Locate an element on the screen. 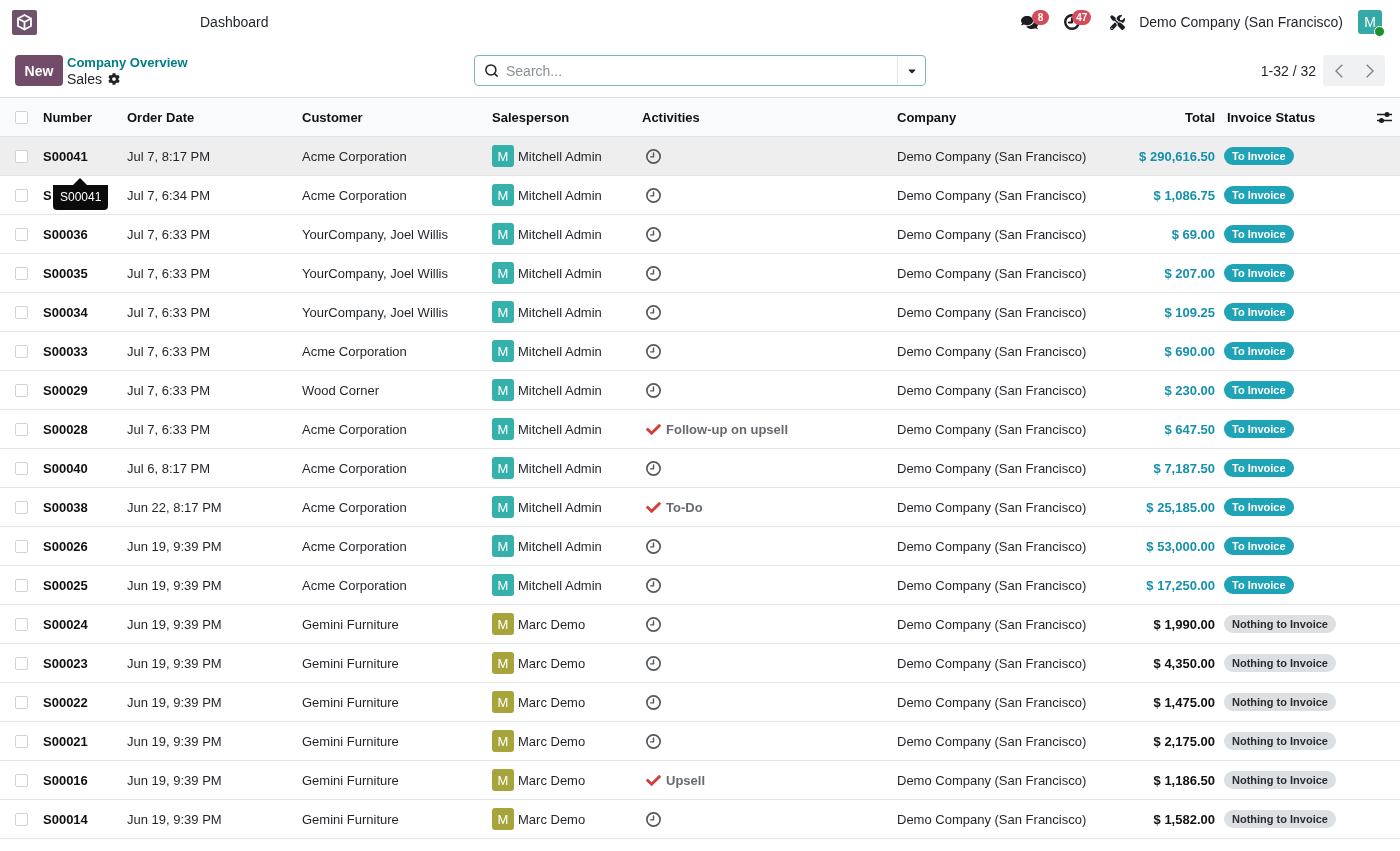  column-header: Invoice Status is located at coordinates (1271, 117).